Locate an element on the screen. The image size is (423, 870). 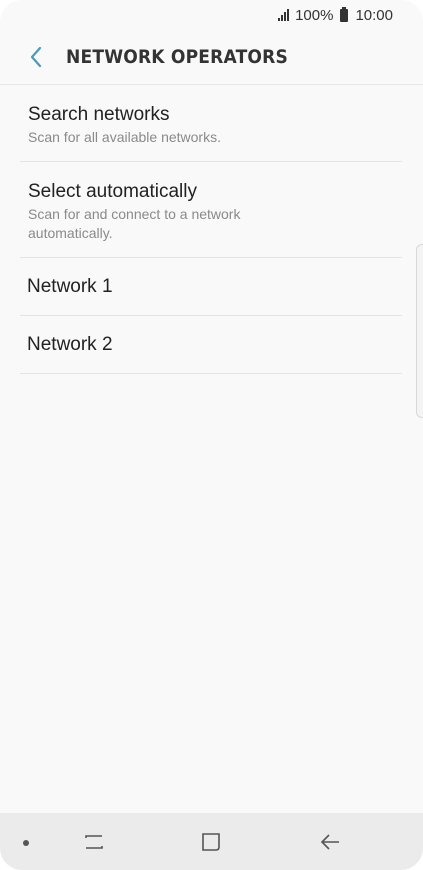
navigation-bar is located at coordinates (211, 841).